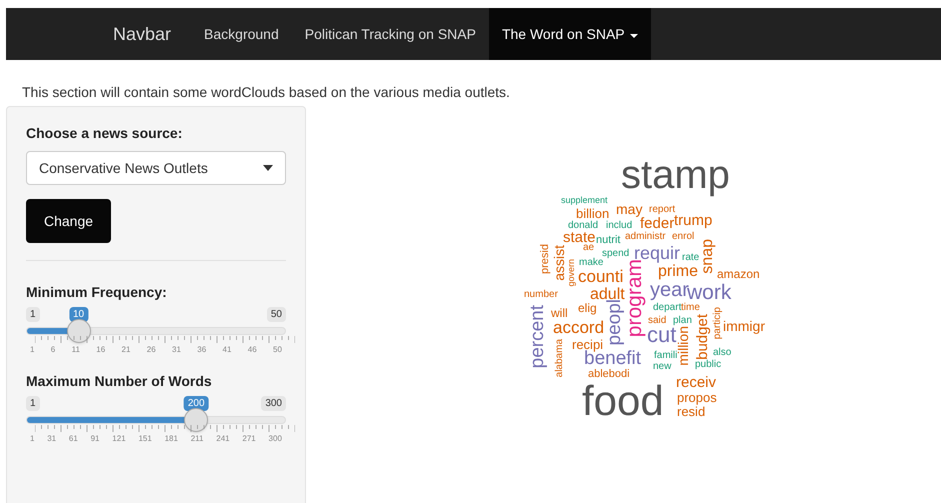  What do you see at coordinates (697, 397) in the screenshot?
I see `cloud-word: propos` at bounding box center [697, 397].